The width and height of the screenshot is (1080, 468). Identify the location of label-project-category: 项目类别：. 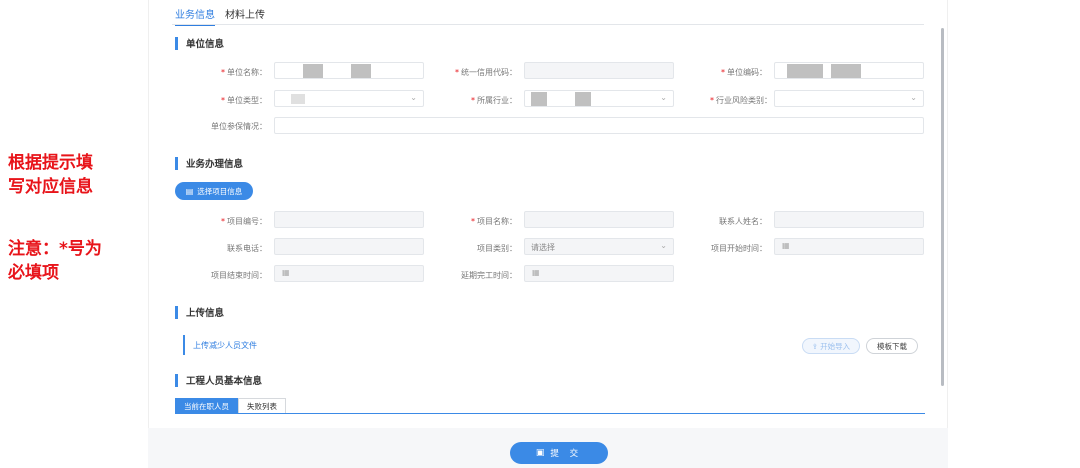
(497, 248).